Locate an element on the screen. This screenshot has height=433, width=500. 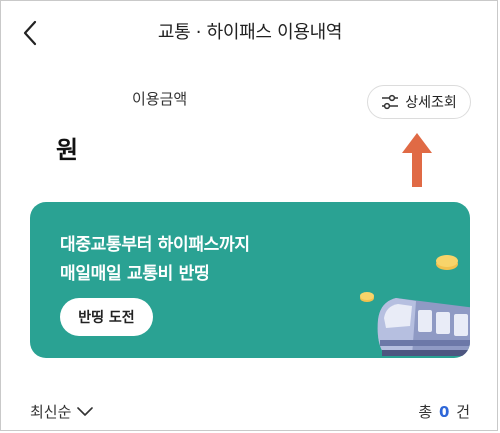
banban-challenge-button: 반띵 도전 is located at coordinates (106, 317).